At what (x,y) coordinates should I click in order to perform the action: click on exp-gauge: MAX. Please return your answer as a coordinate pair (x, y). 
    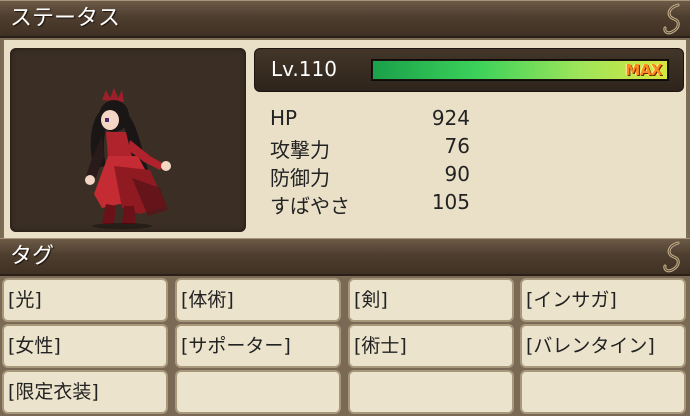
    Looking at the image, I should click on (520, 70).